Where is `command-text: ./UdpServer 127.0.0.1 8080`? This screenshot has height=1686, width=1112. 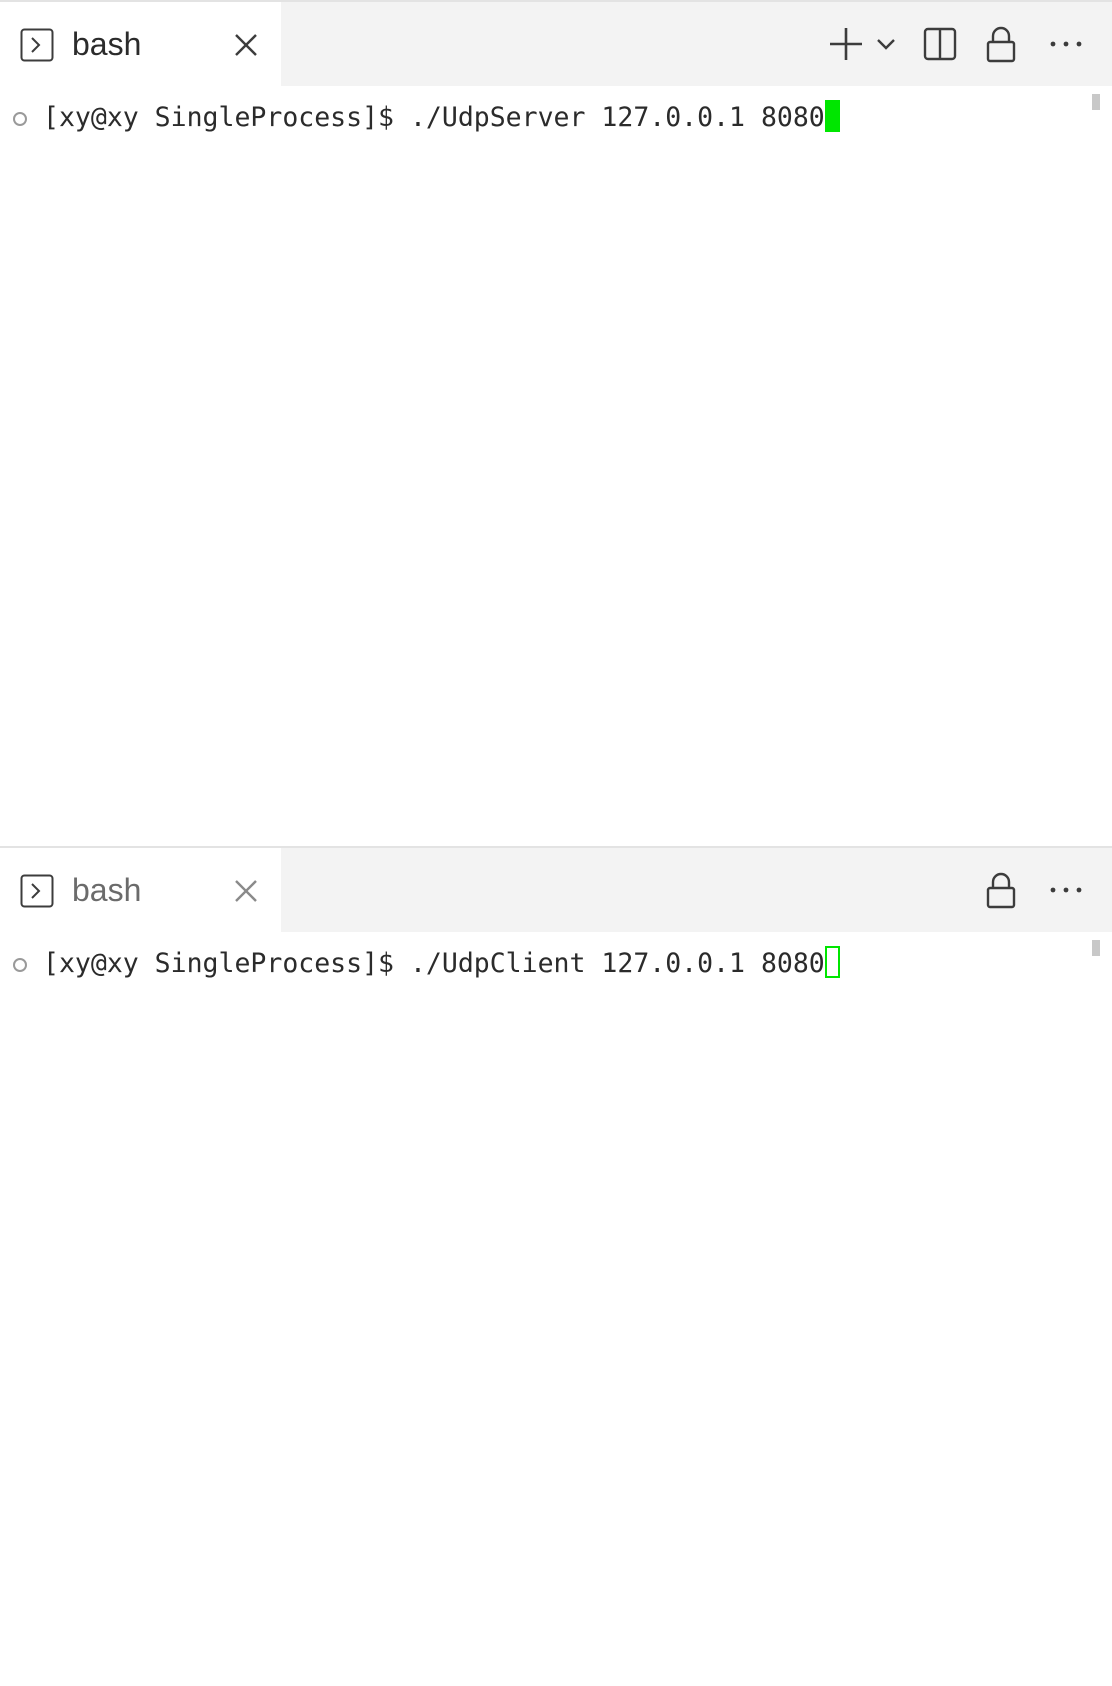 command-text: ./UdpServer 127.0.0.1 8080 is located at coordinates (617, 117).